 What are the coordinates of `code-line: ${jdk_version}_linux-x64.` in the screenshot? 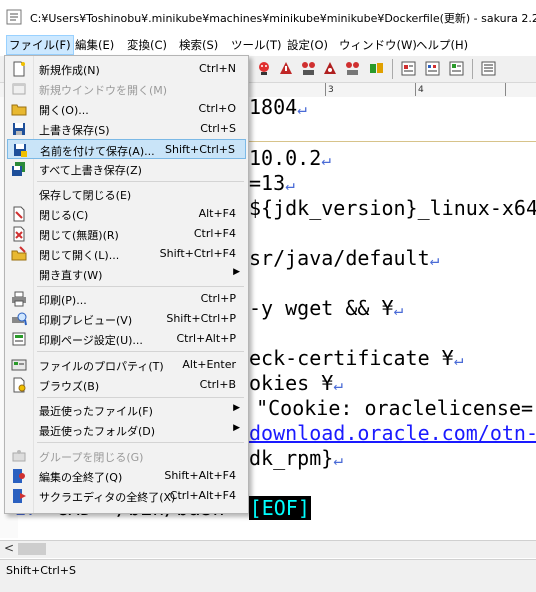 It's located at (392, 208).